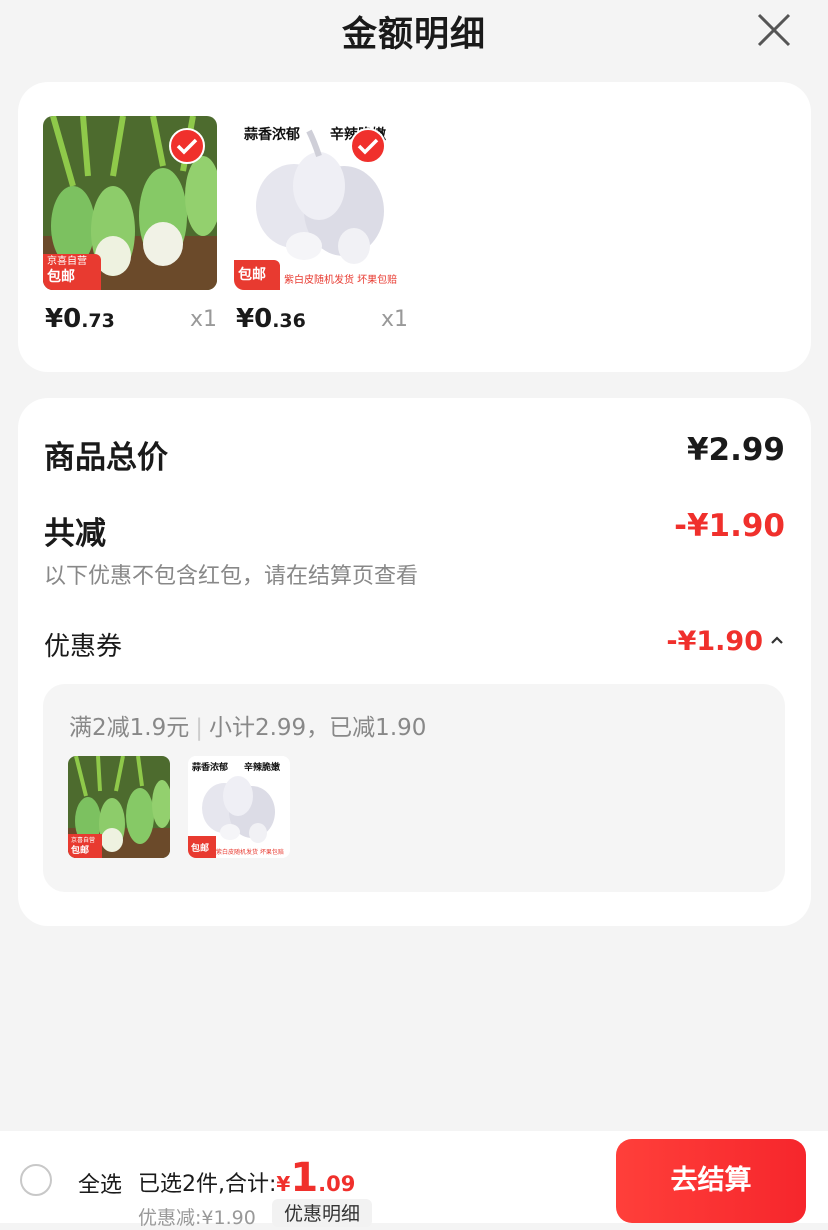 This screenshot has width=828, height=1230. I want to click on checkout-button: 去结算, so click(711, 1181).